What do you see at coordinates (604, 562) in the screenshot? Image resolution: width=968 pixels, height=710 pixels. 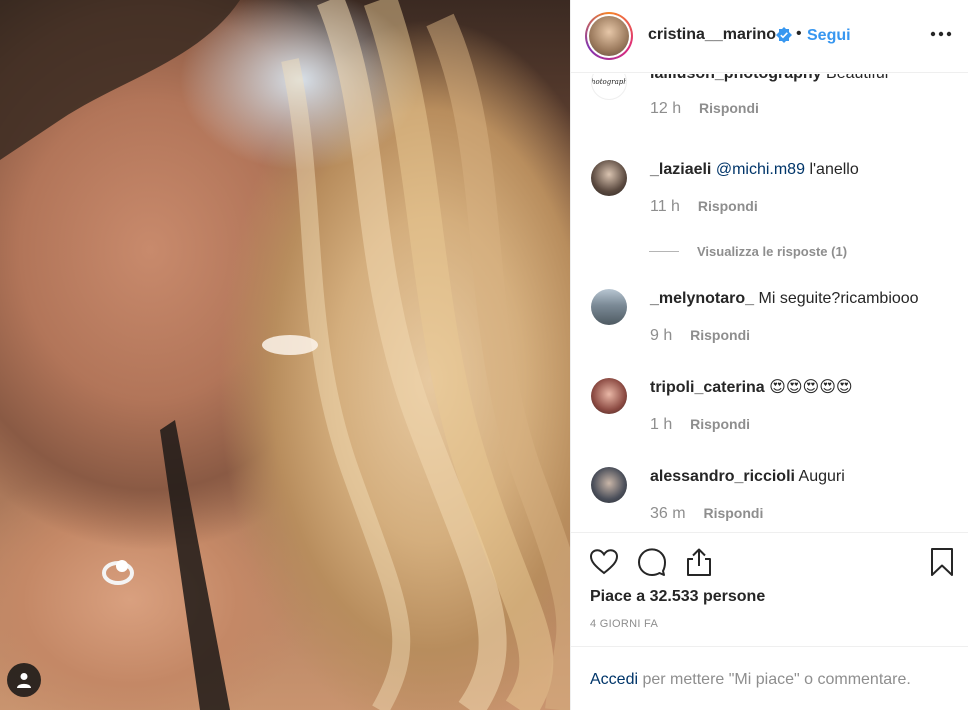 I see `heart-icon` at bounding box center [604, 562].